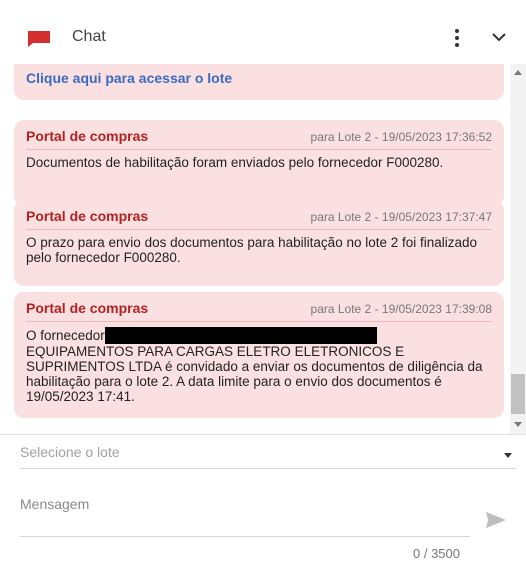  Describe the element at coordinates (263, 32) in the screenshot. I see `chat-header: Chat` at that location.